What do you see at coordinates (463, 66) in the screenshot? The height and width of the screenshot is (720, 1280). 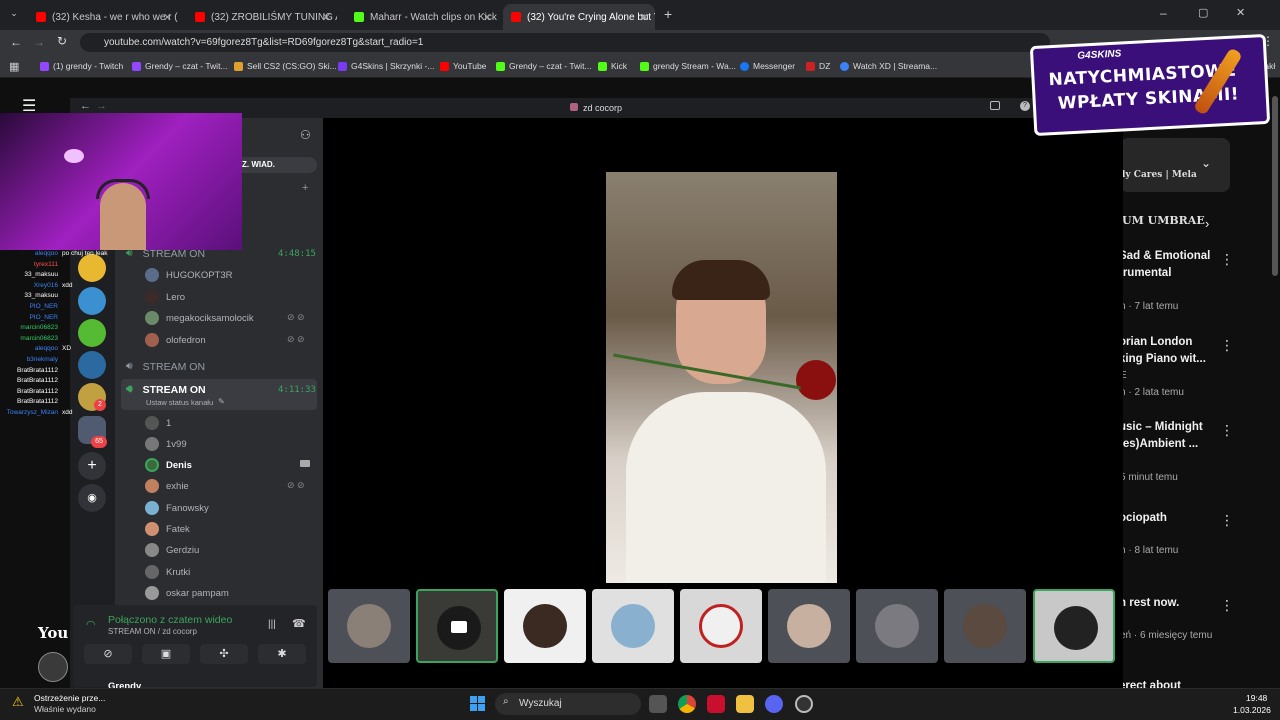 I see `bookmark-item: YouTube` at bounding box center [463, 66].